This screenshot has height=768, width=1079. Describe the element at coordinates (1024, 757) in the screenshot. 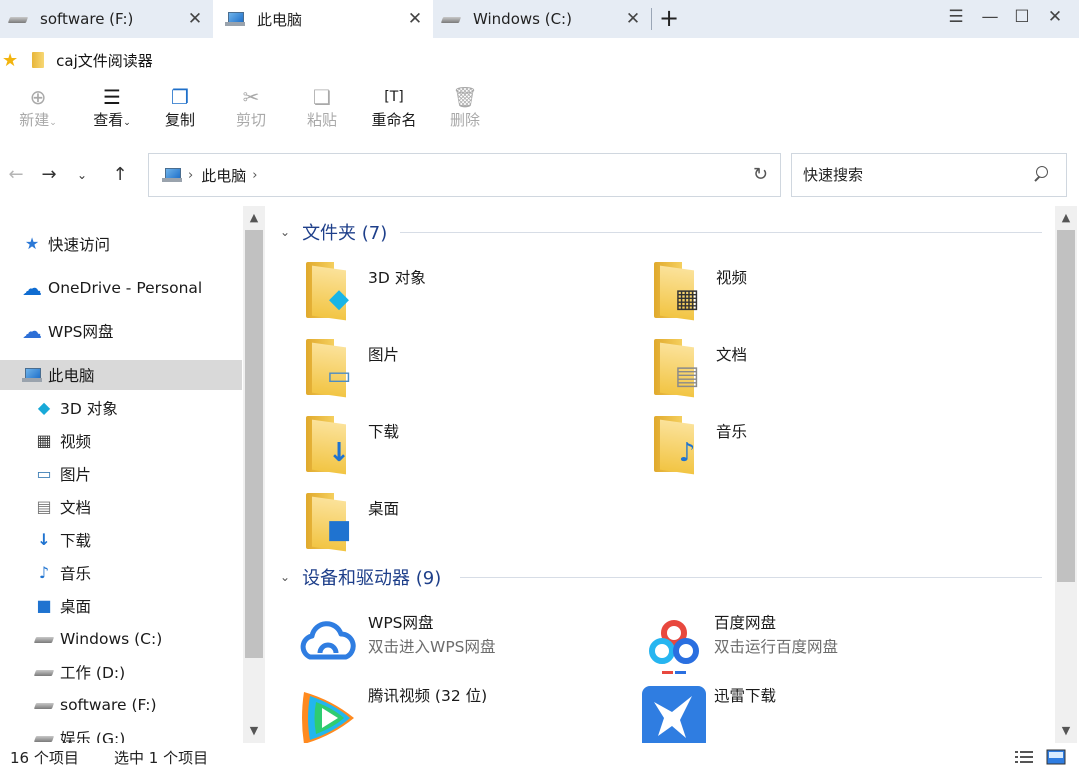

I see `details-view-icon` at that location.